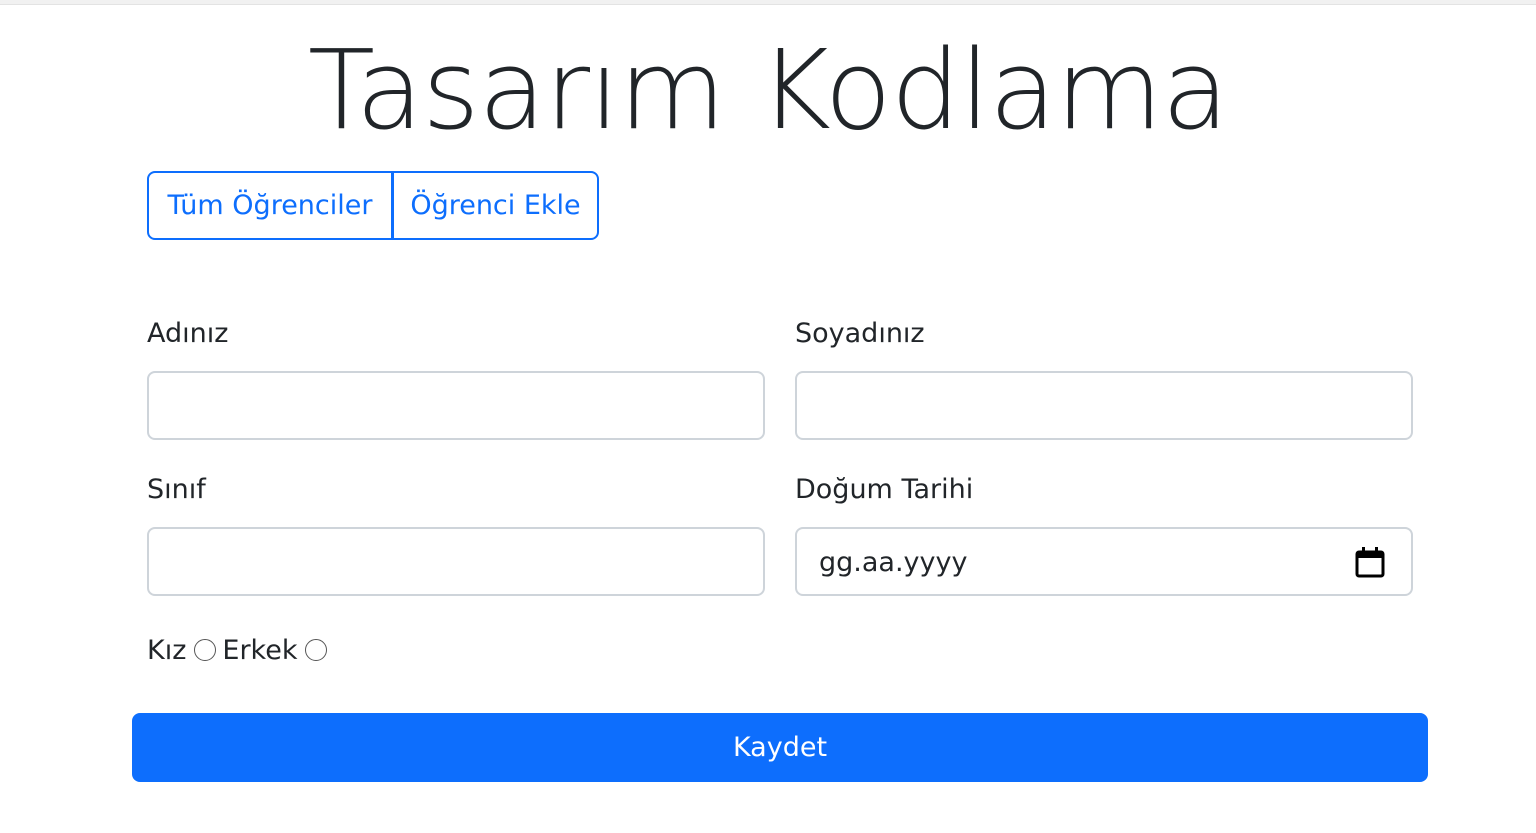 The width and height of the screenshot is (1536, 833). Describe the element at coordinates (1104, 561) in the screenshot. I see `birth-date-input: gg.aa.yyyy` at that location.